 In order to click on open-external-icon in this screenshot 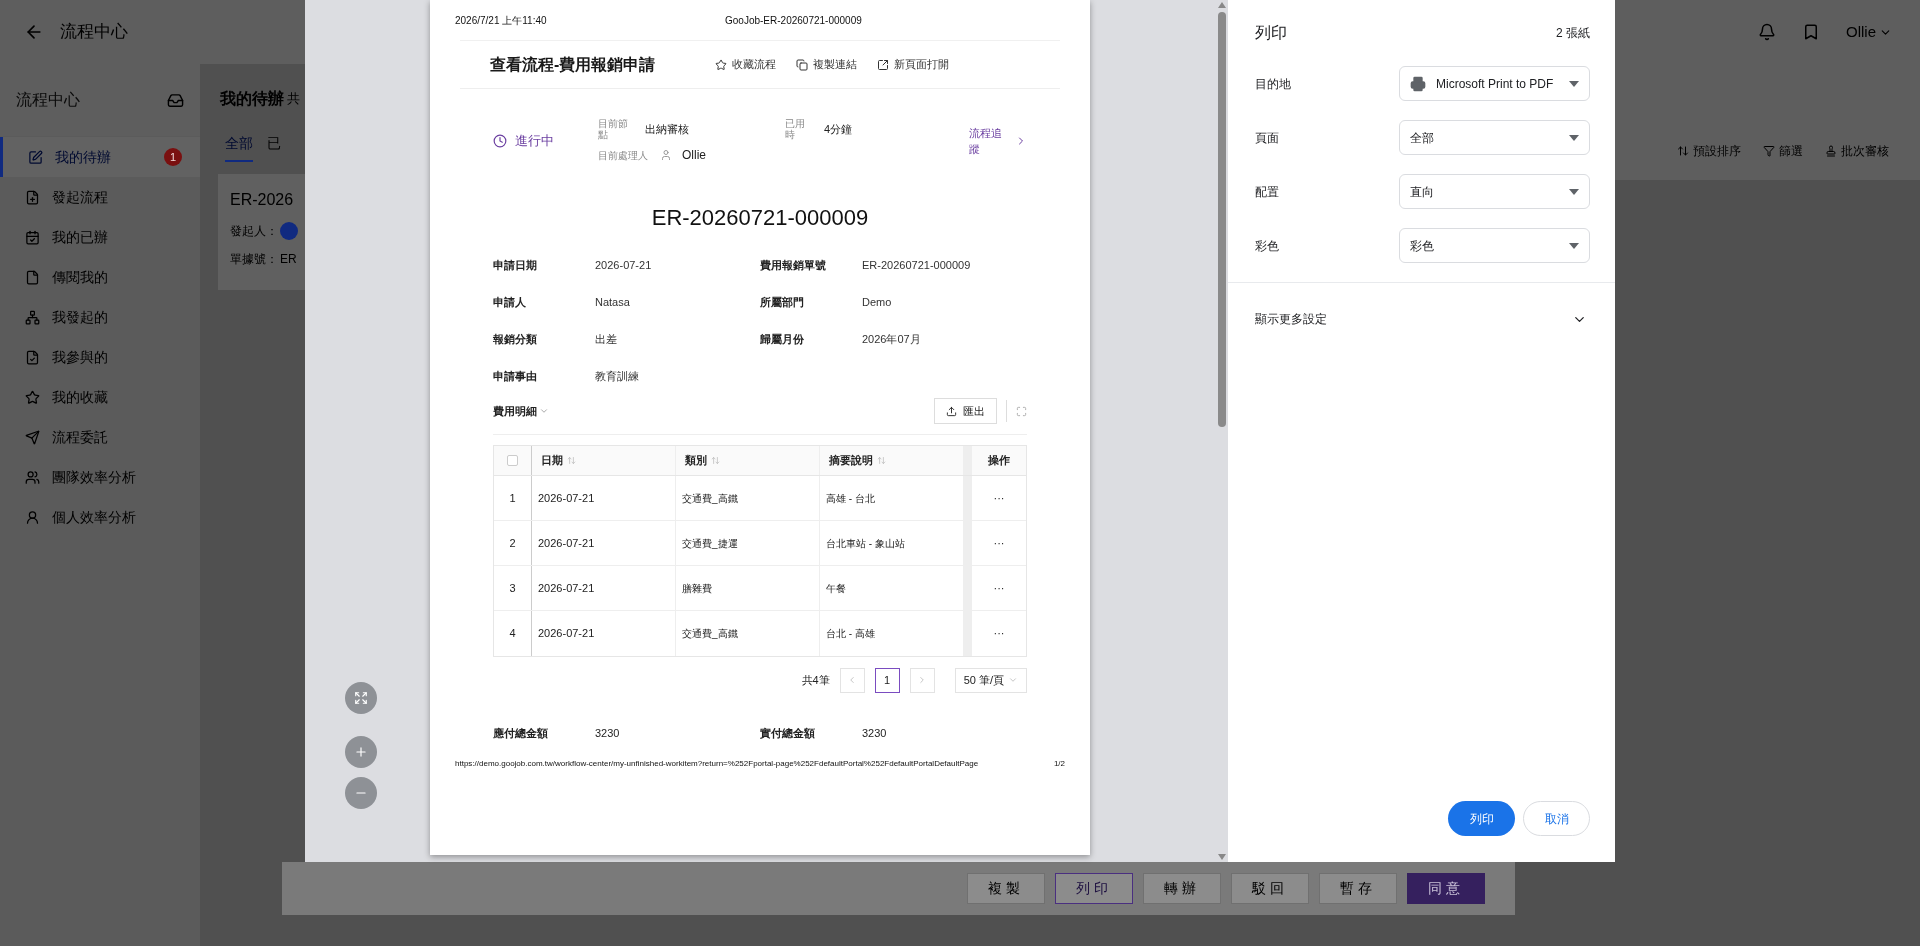, I will do `click(883, 64)`.